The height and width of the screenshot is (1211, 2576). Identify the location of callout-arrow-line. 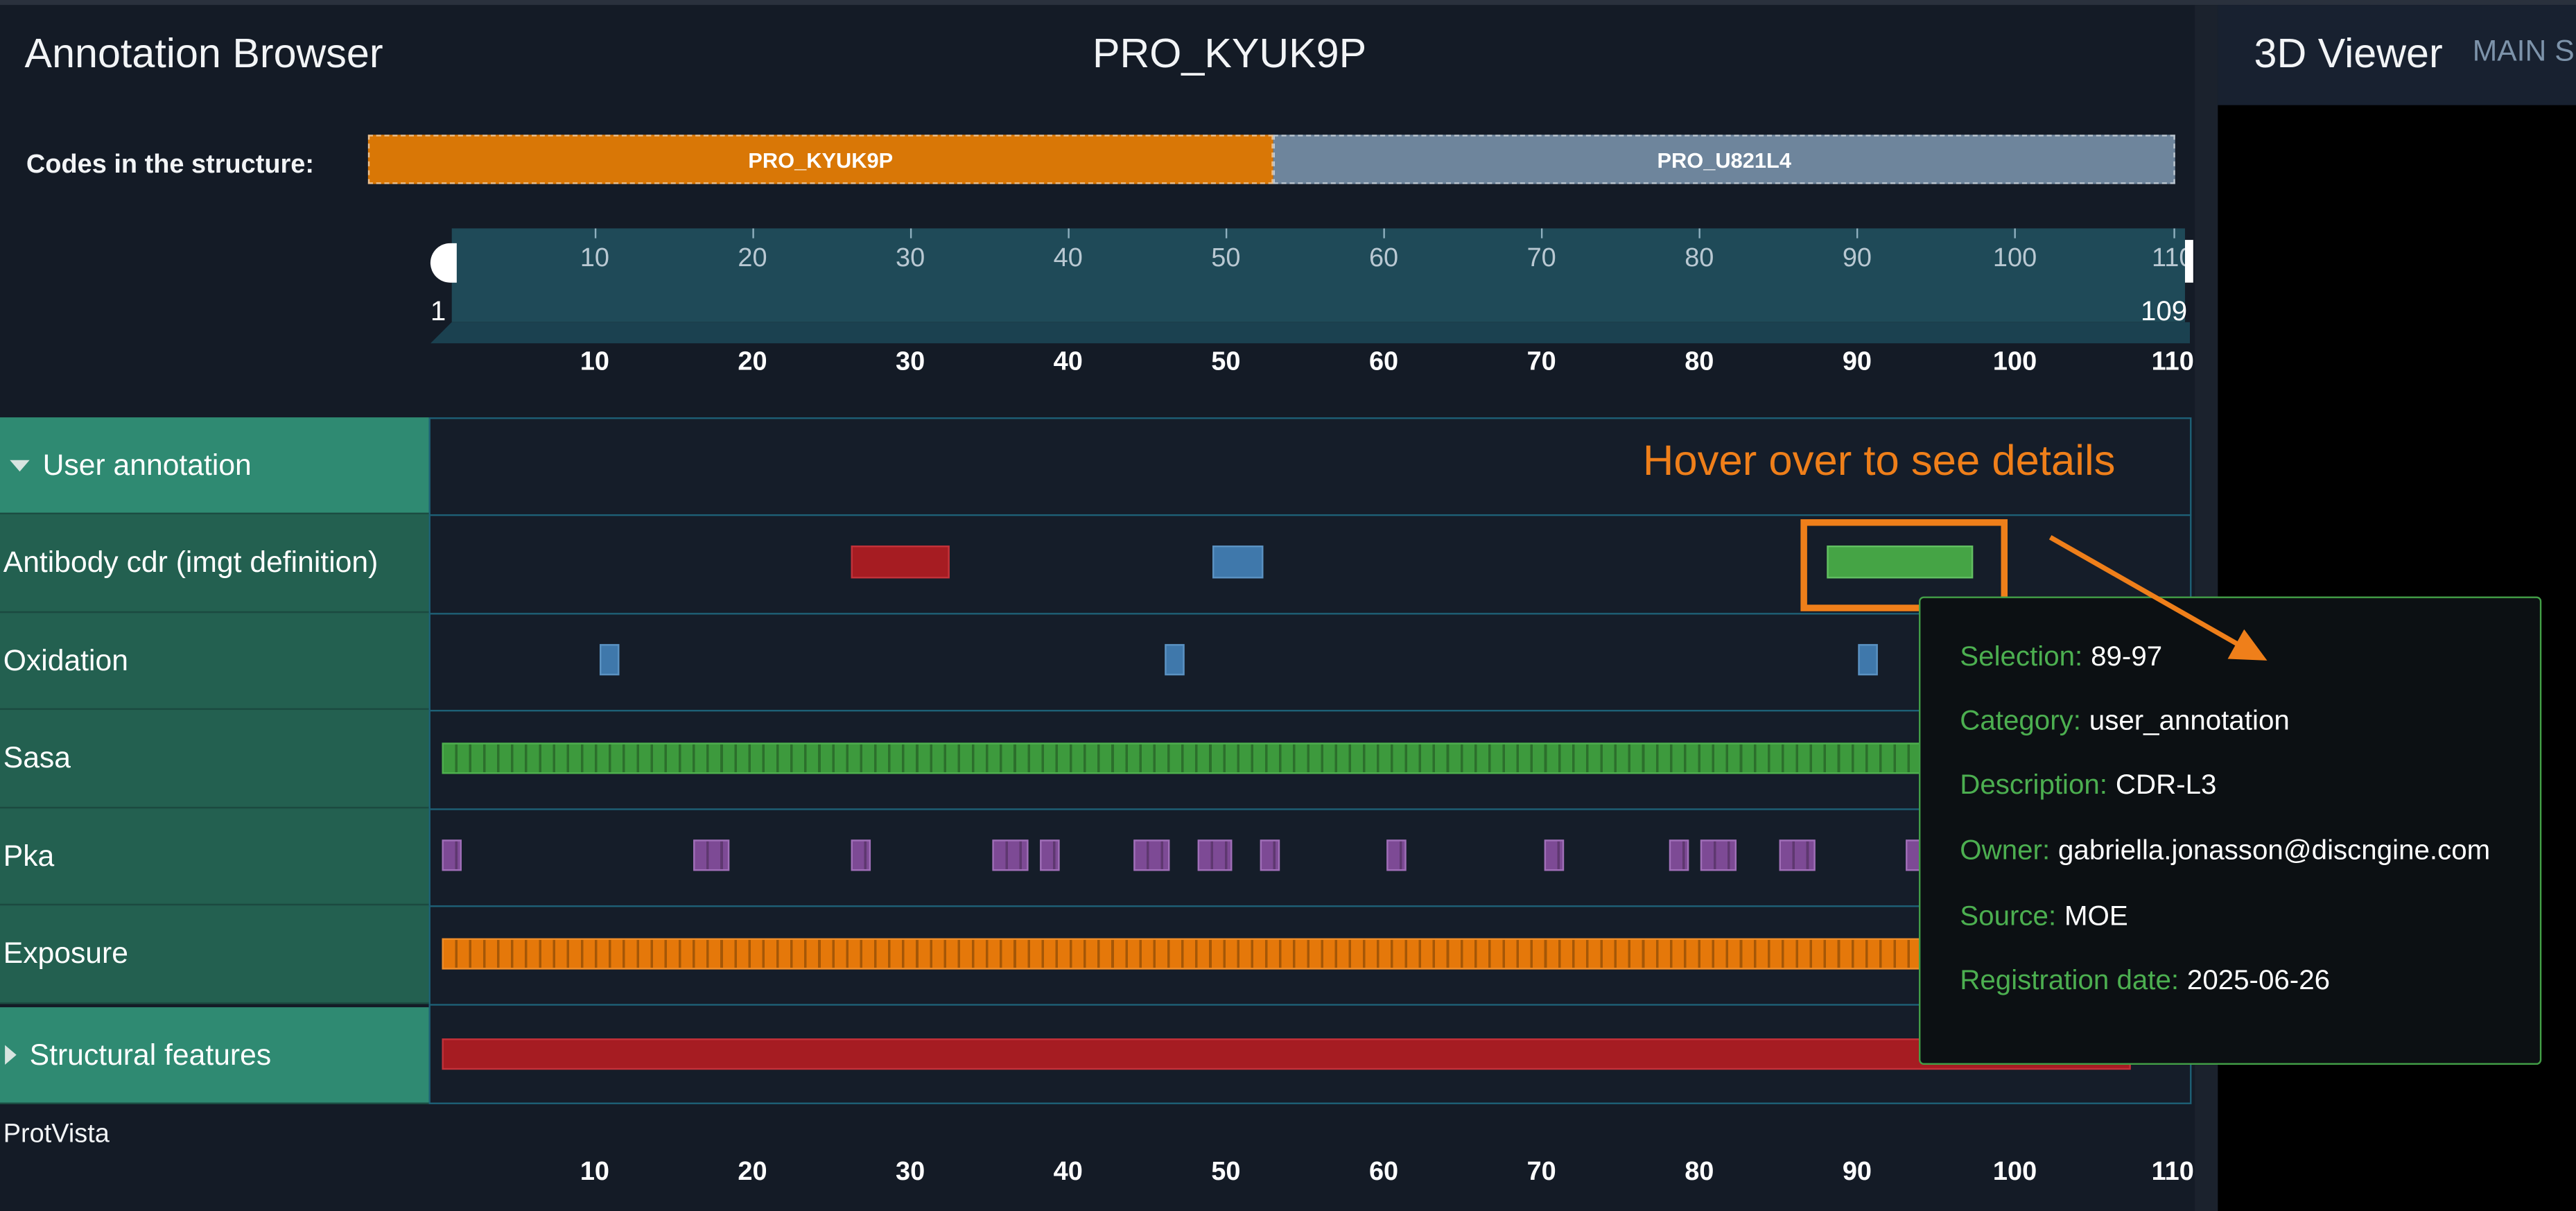
(2143, 591).